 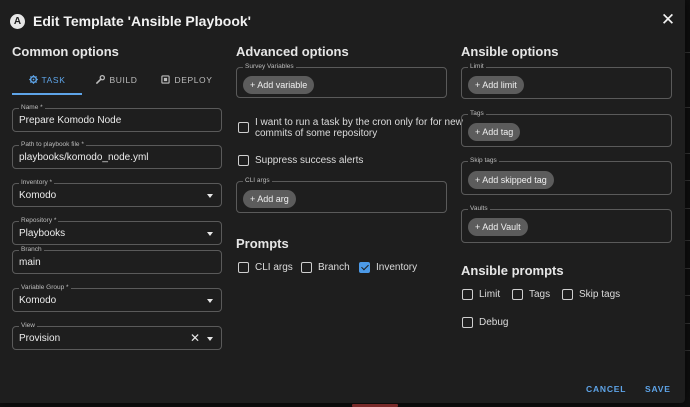 I want to click on tab-label: BUILD, so click(x=123, y=79).